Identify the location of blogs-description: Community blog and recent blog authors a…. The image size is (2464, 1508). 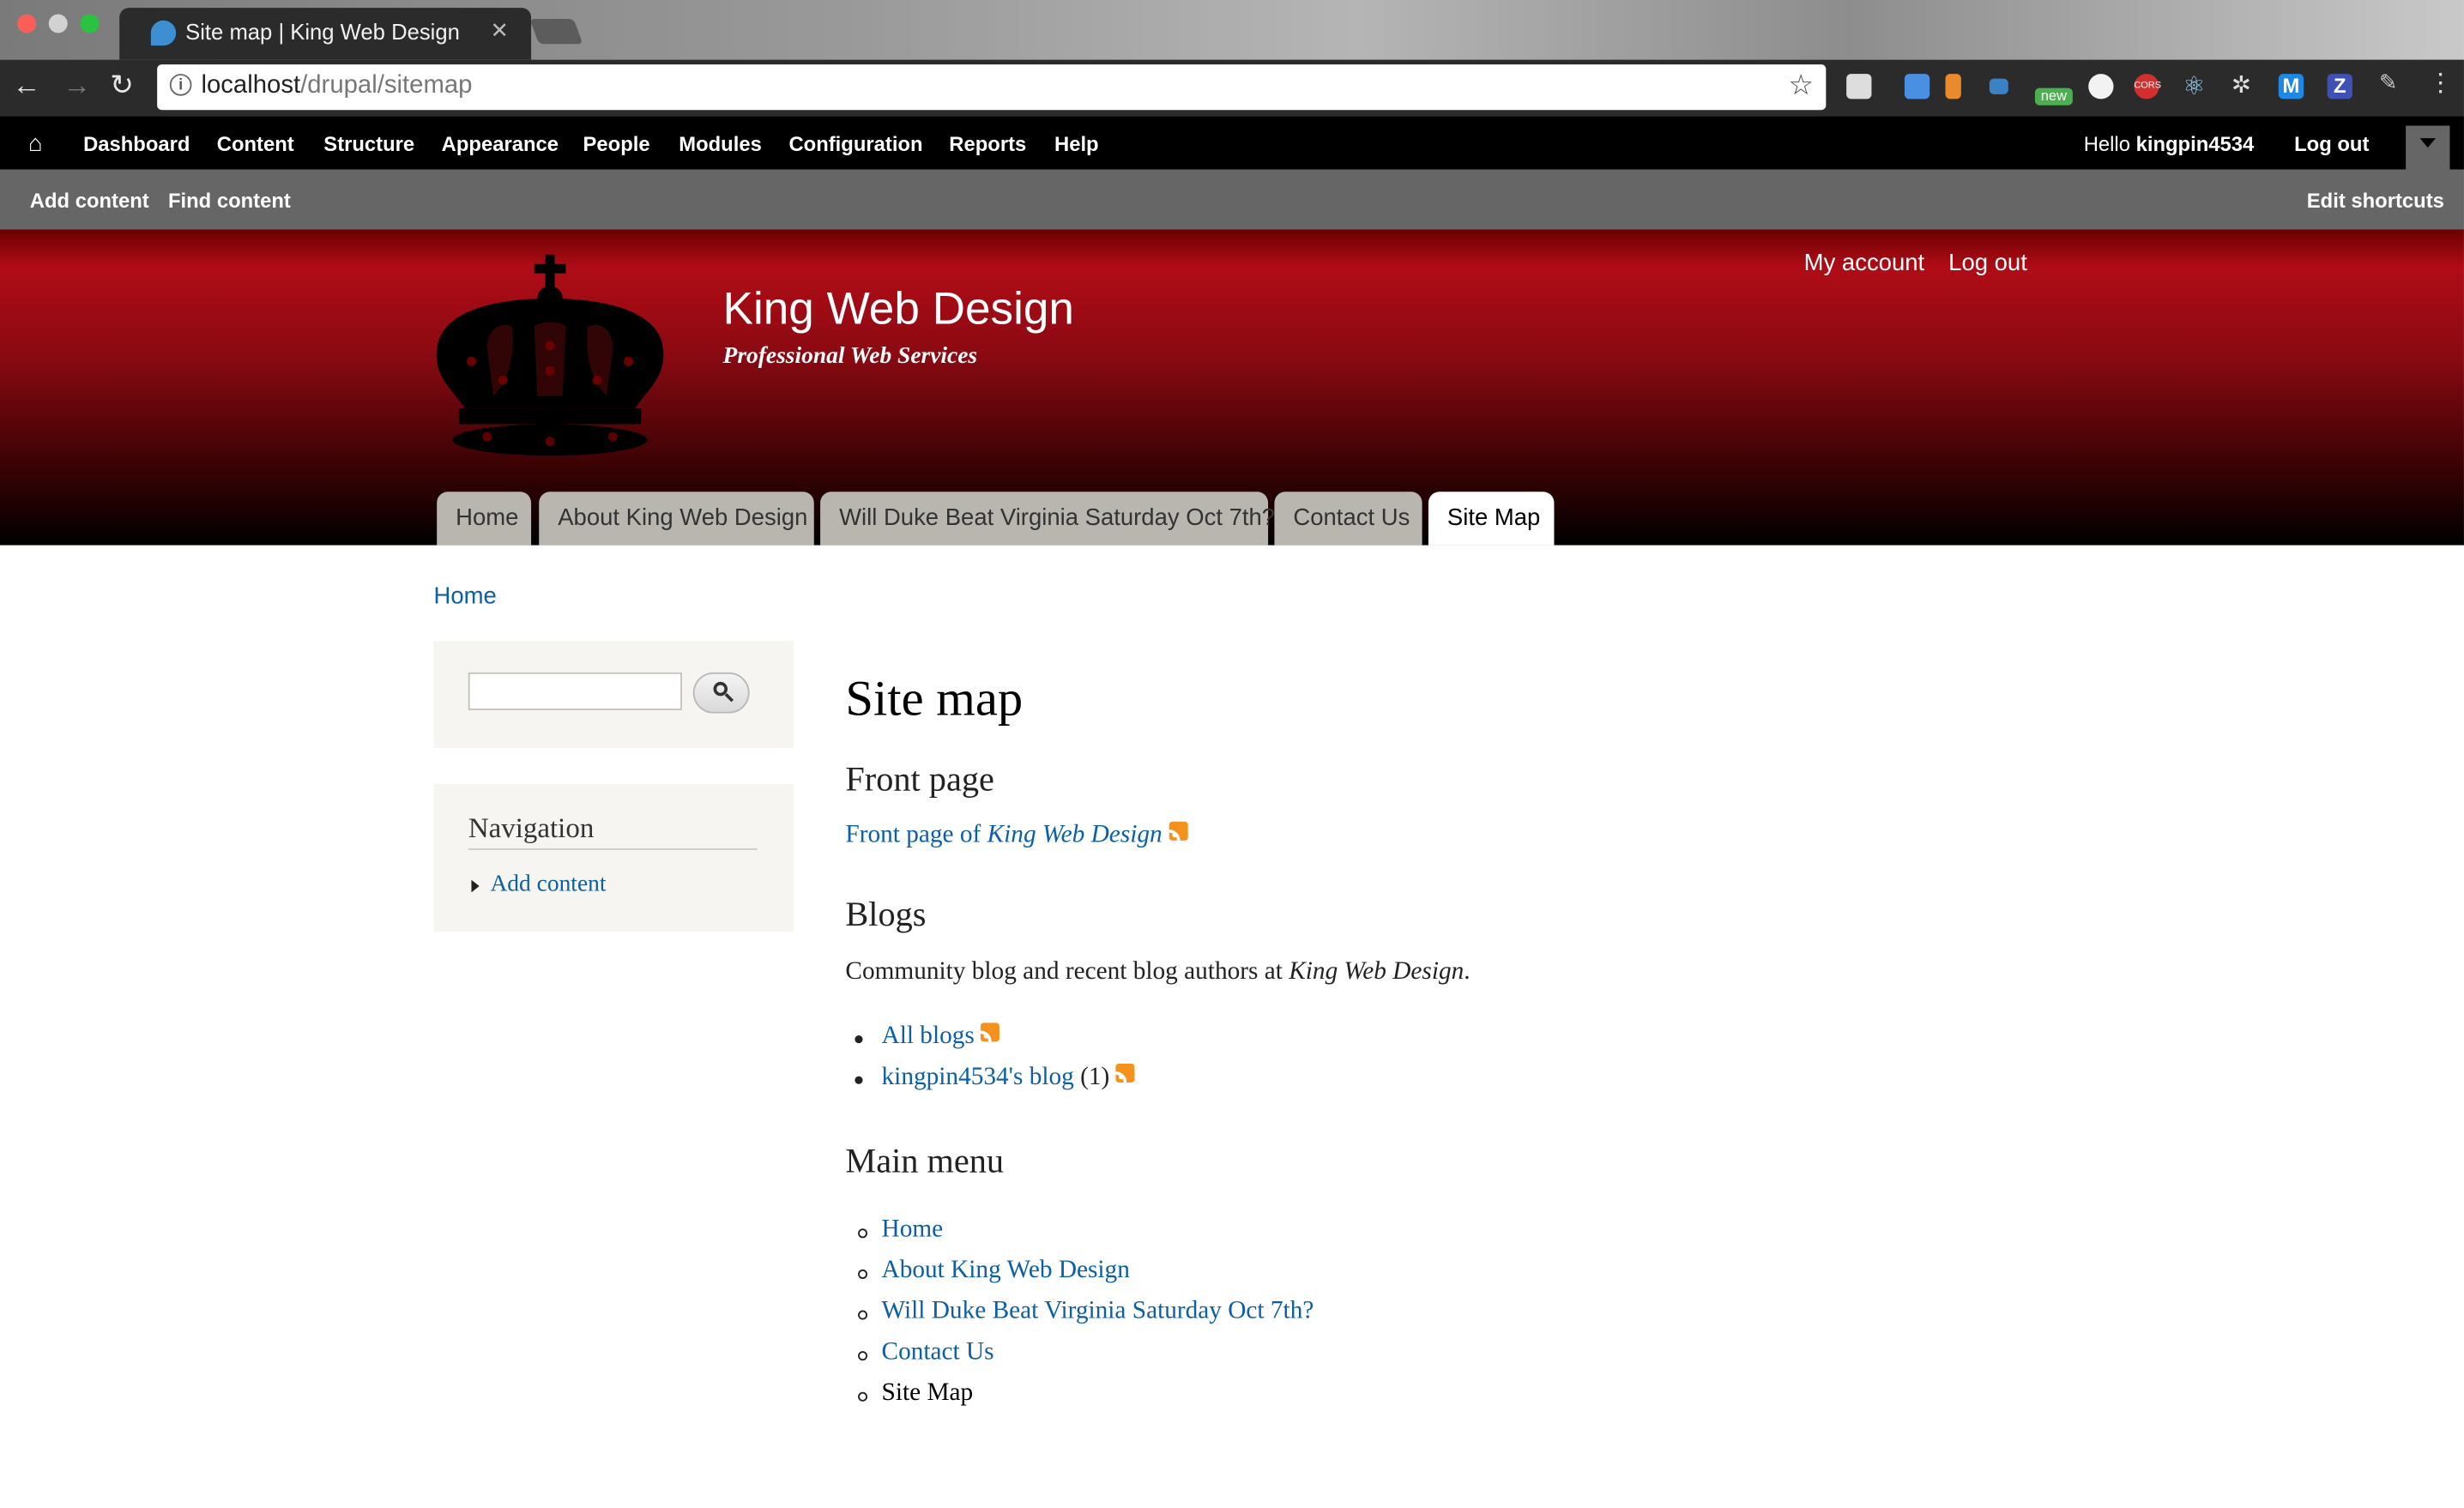
(1158, 972).